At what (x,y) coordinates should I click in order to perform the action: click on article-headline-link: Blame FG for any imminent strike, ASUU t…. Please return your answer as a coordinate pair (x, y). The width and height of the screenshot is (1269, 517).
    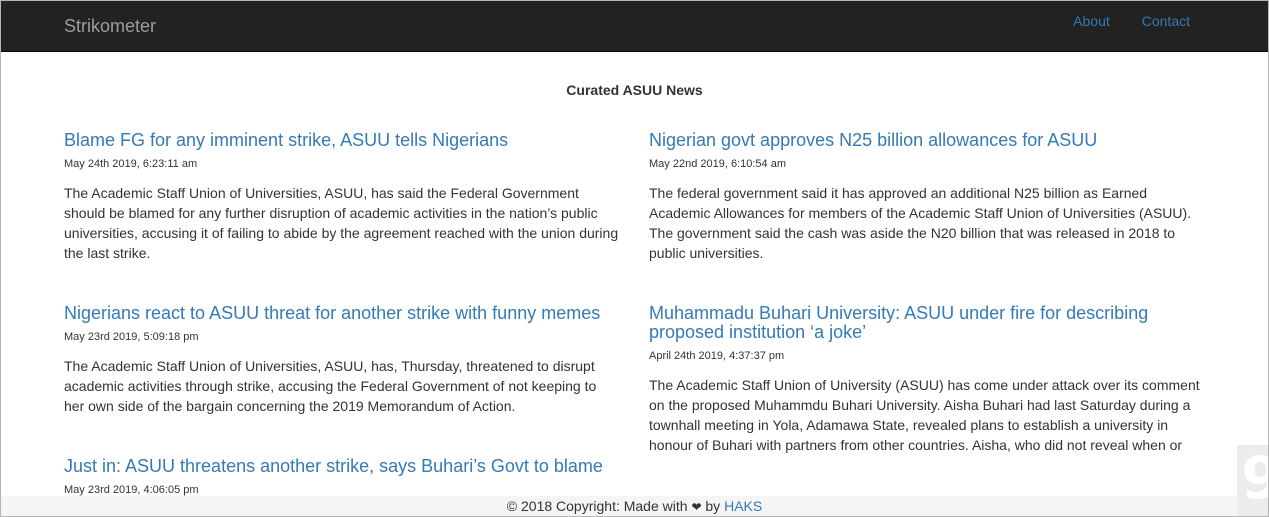
    Looking at the image, I should click on (286, 140).